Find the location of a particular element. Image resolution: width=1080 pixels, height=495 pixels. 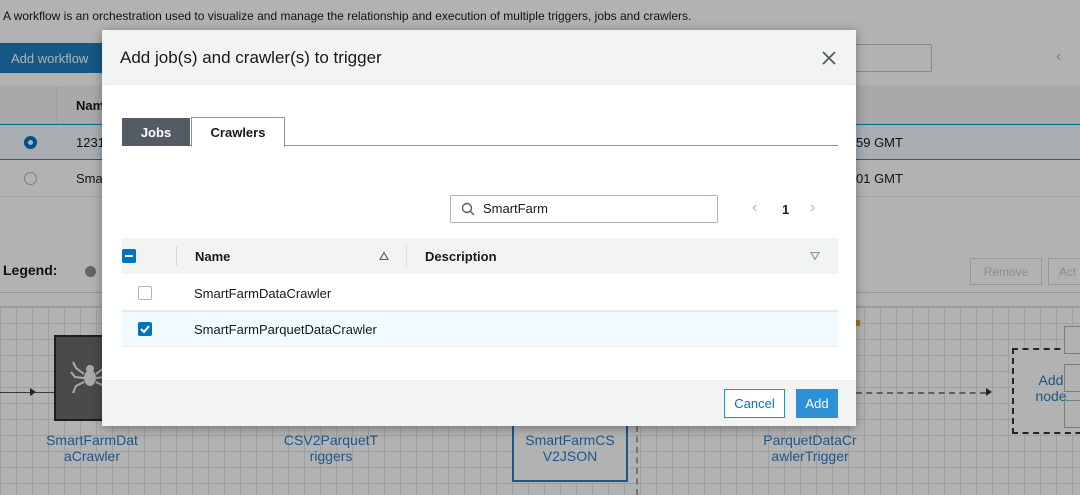

tab-jobs: Jobs is located at coordinates (156, 132).